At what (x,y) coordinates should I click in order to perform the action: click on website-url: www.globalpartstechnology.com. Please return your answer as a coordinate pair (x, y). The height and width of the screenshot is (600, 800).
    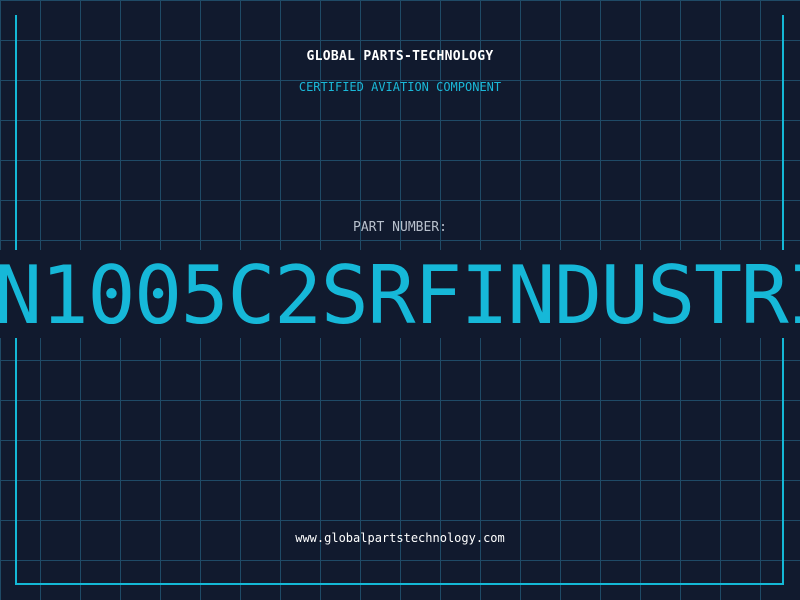
    Looking at the image, I should click on (400, 538).